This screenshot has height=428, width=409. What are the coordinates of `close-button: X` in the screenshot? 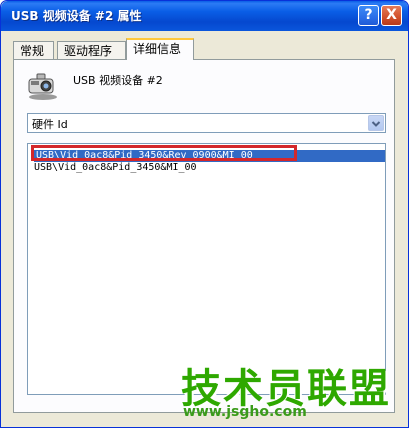 It's located at (391, 15).